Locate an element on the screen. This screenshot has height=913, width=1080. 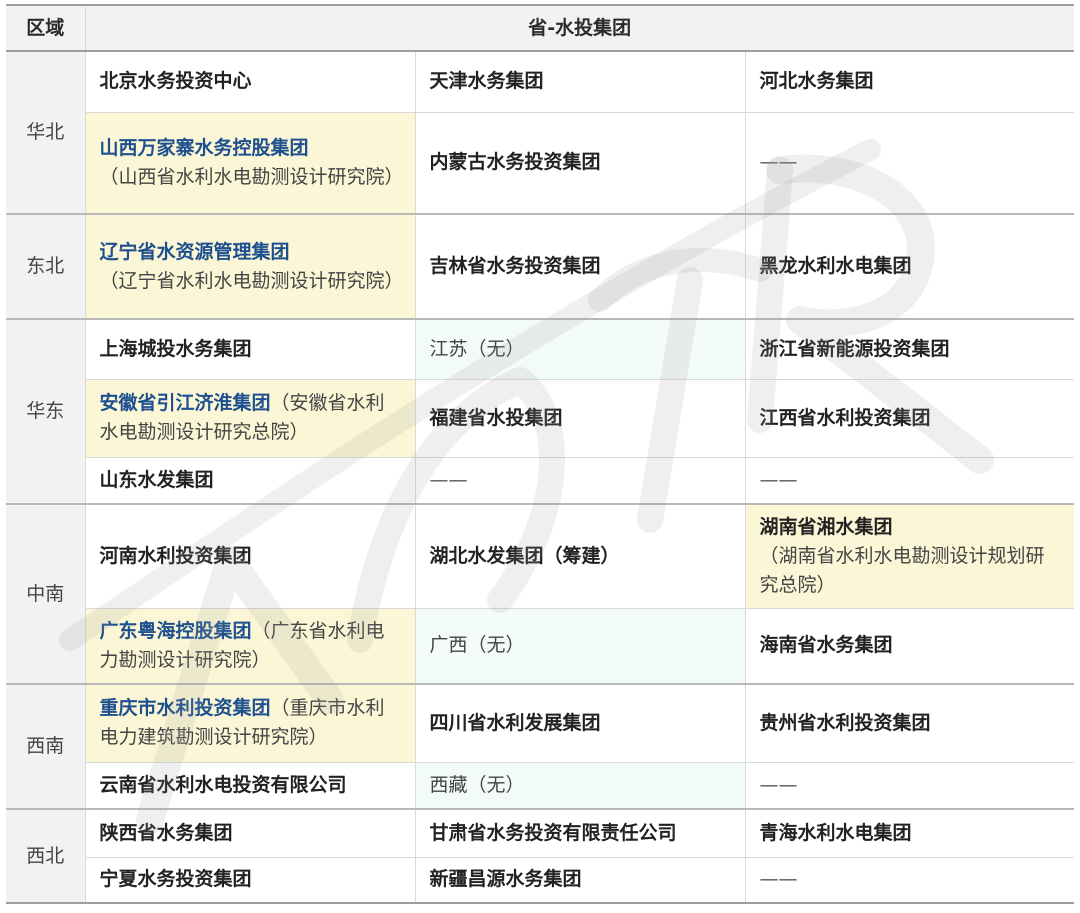
table-cell: 四川省水利发展集团 is located at coordinates (580, 723).